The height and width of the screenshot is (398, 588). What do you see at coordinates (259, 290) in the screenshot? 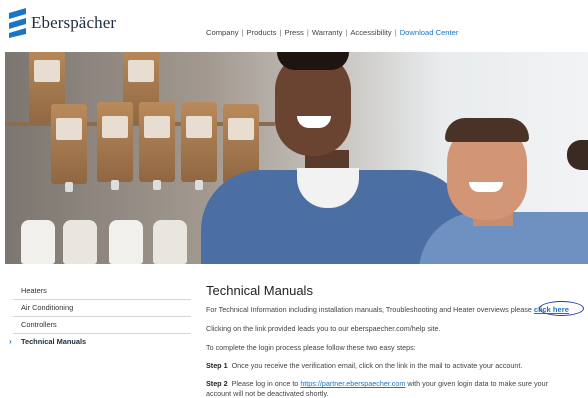
I see `page-title: Technical Manuals` at bounding box center [259, 290].